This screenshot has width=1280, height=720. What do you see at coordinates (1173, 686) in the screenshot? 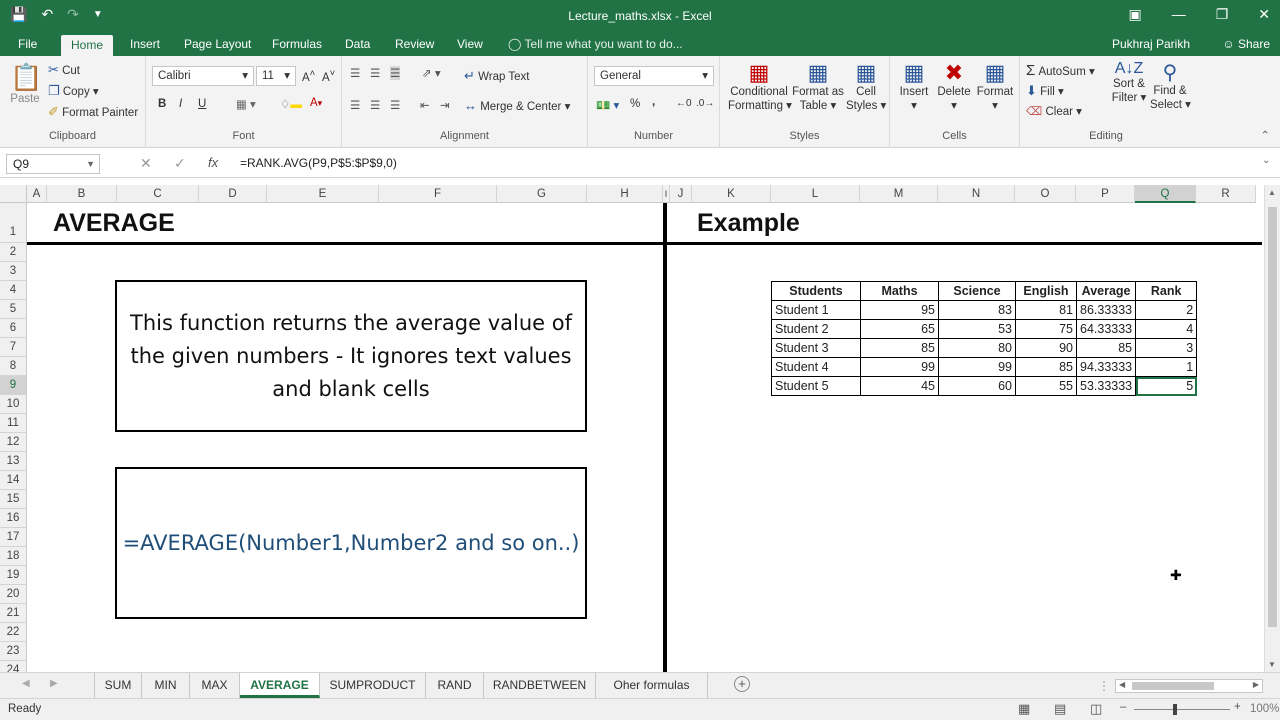
I see `horizontal-scroll-thumb` at bounding box center [1173, 686].